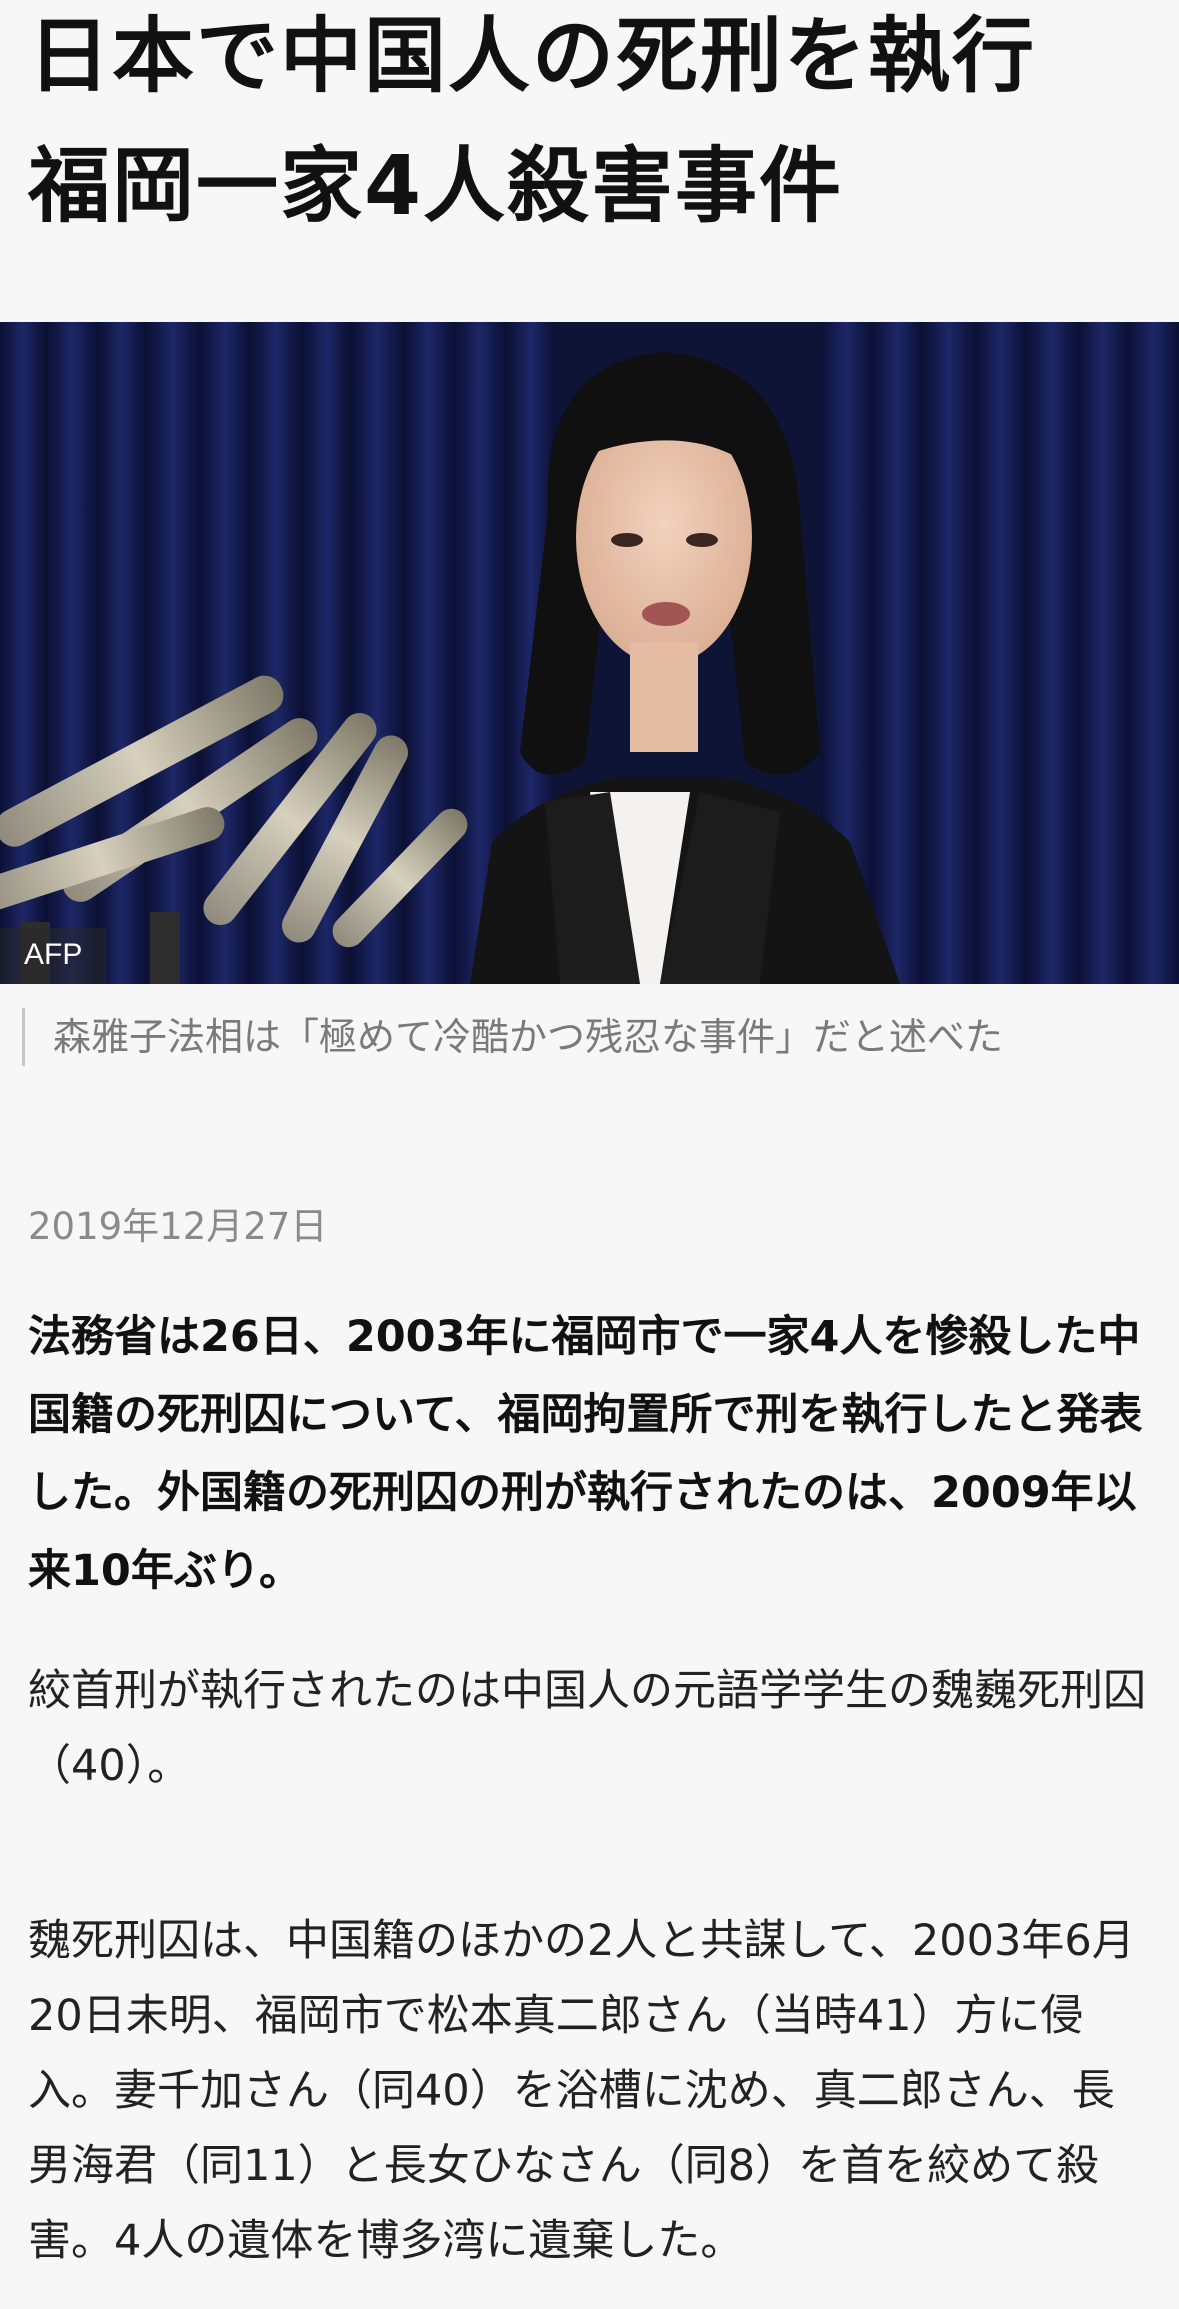  Describe the element at coordinates (587, 1728) in the screenshot. I see `article-paragraph: 絞首刑が執行されたのは中国人の元語学学生の魏巍死刑囚（40）。` at that location.